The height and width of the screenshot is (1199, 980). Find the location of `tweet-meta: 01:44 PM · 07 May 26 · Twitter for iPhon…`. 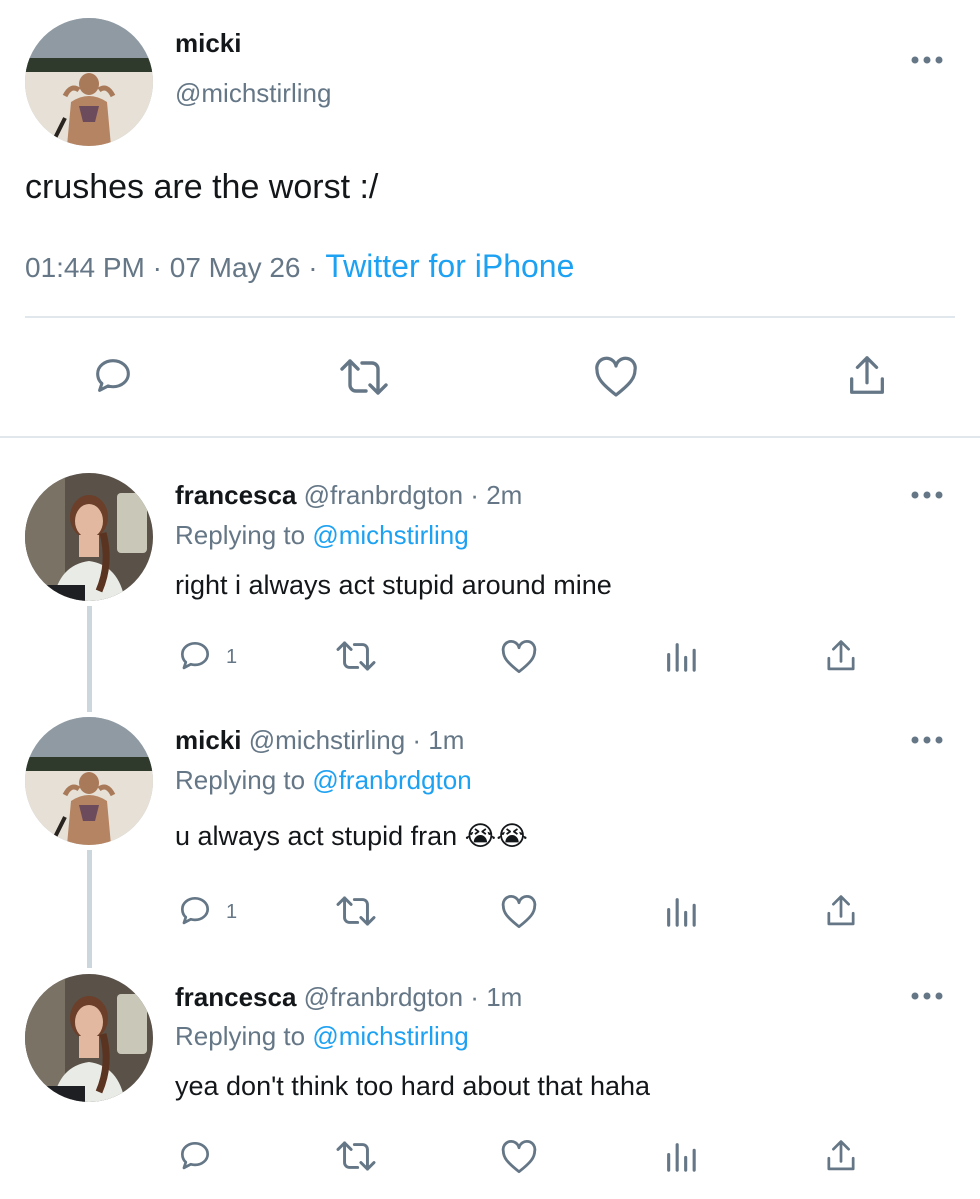

tweet-meta: 01:44 PM · 07 May 26 · Twitter for iPhon… is located at coordinates (299, 266).